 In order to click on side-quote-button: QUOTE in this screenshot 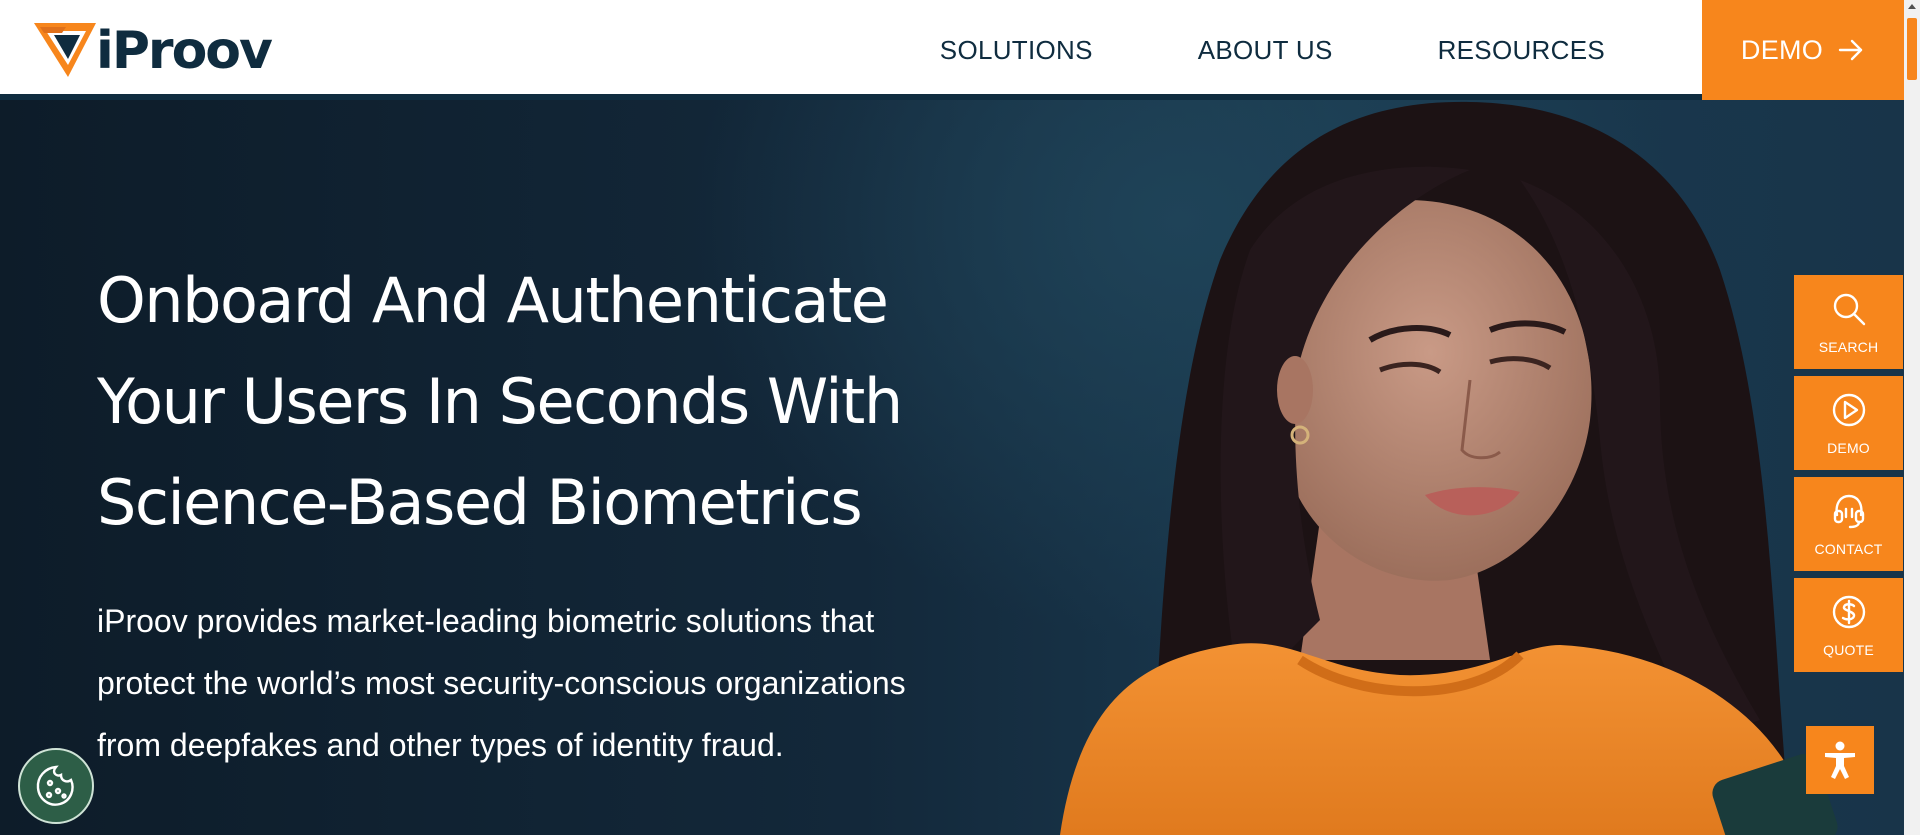, I will do `click(1848, 625)`.